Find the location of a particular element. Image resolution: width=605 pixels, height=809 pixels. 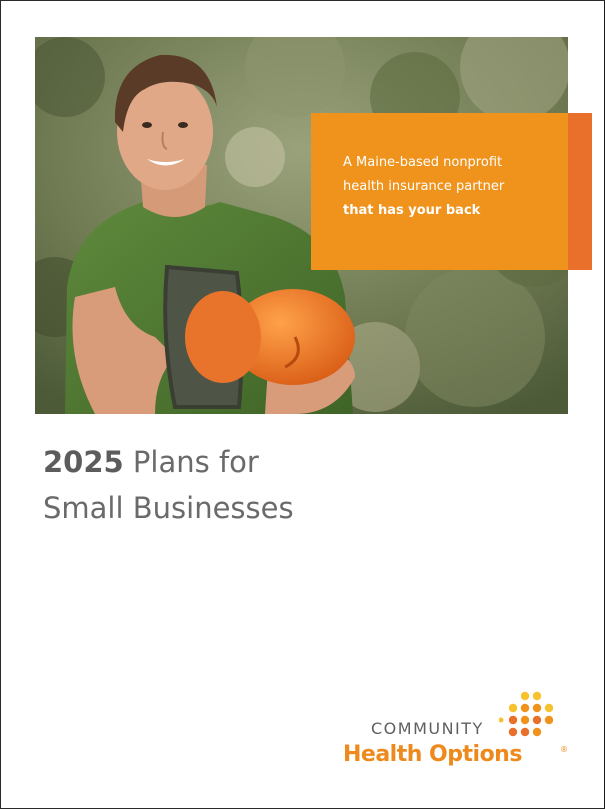

logo-registered-mark: ® is located at coordinates (564, 749).